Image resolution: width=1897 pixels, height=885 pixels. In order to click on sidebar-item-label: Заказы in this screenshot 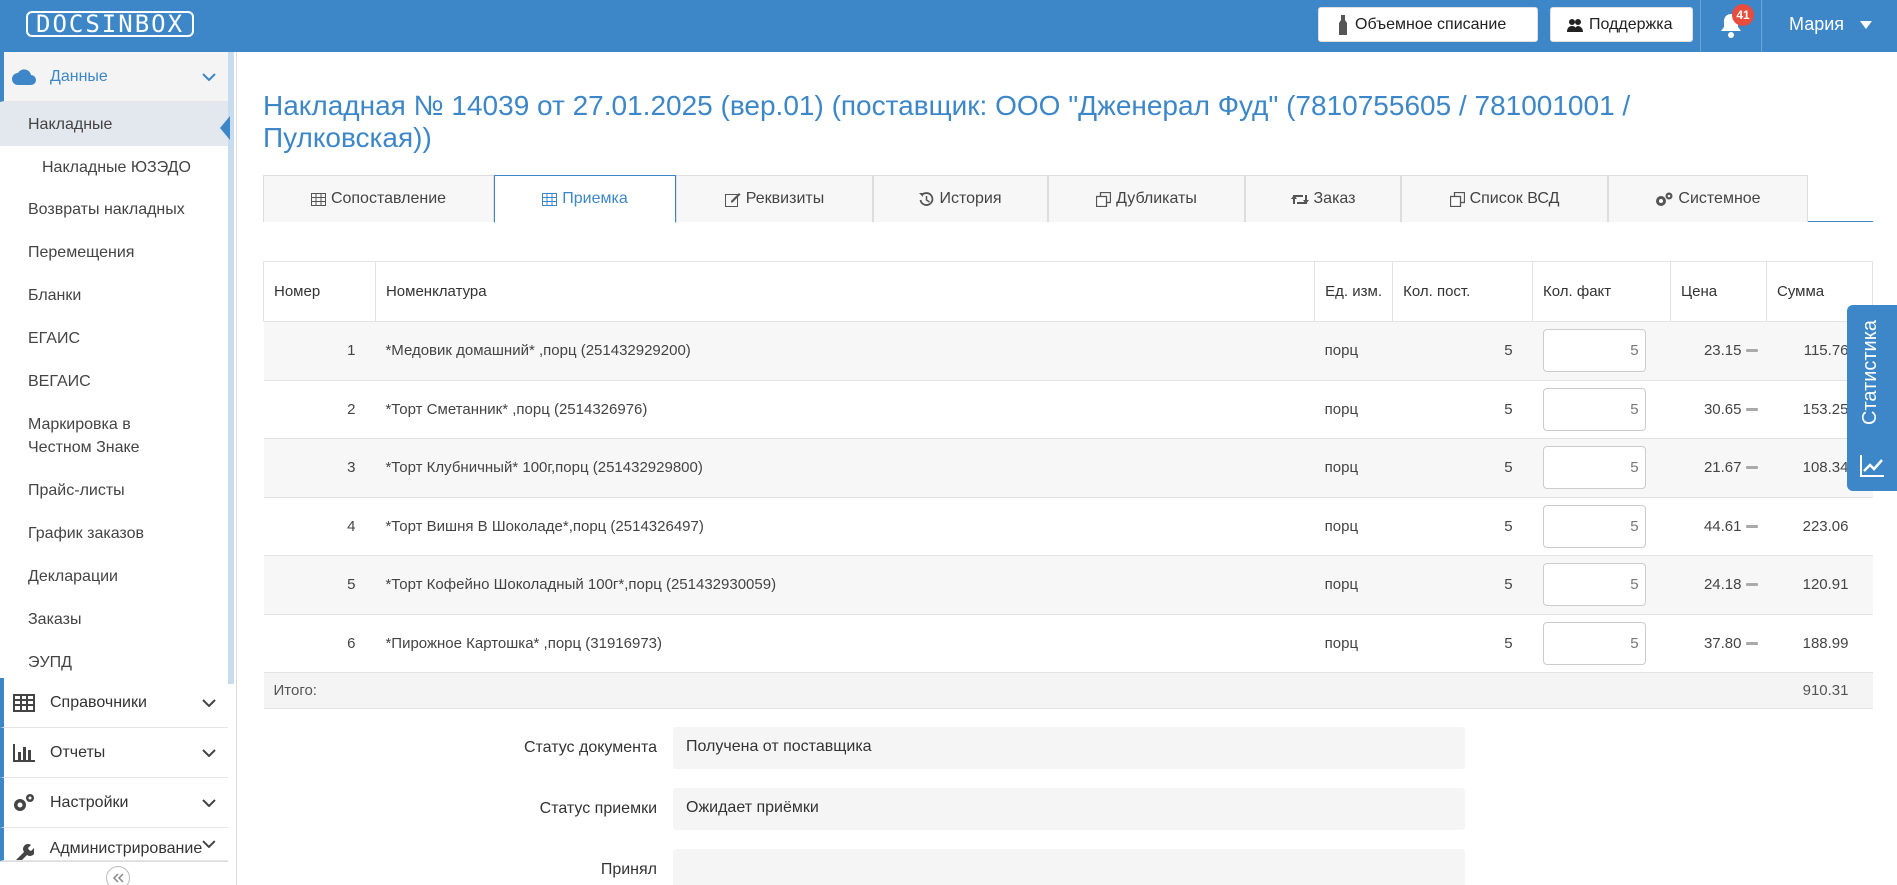, I will do `click(55, 619)`.